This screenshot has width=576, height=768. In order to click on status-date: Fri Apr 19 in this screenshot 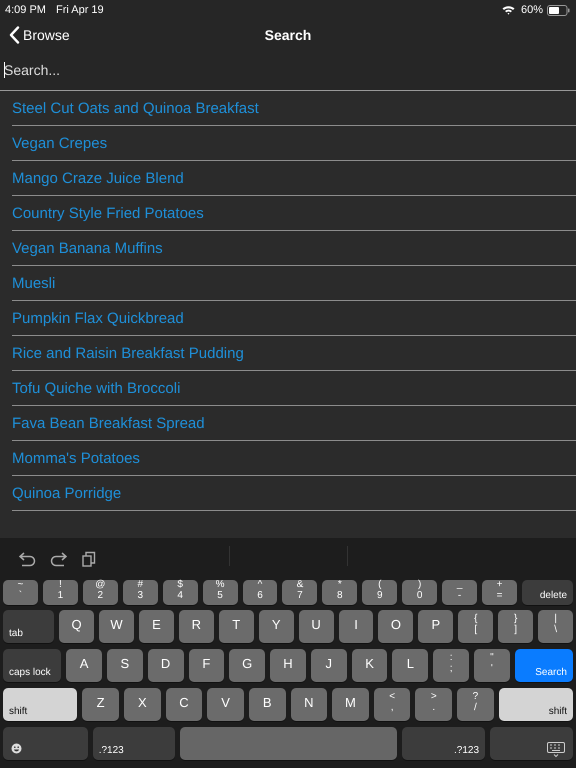, I will do `click(80, 10)`.